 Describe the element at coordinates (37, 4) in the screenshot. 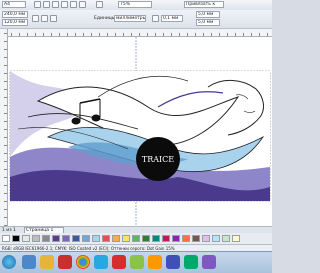

I see `new-icon` at that location.